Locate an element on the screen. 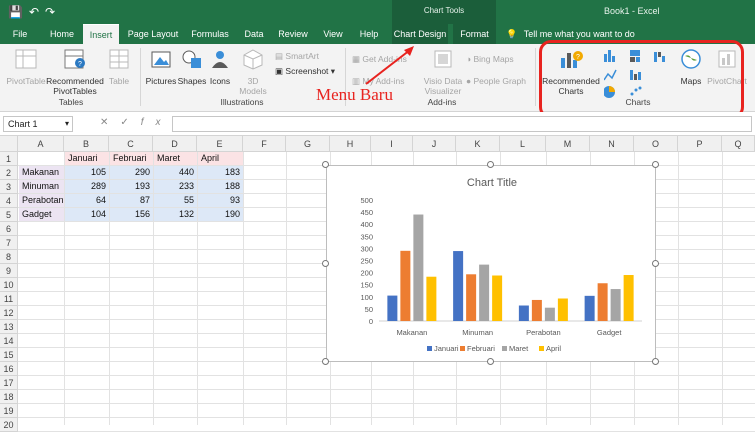  cell-category-label: Gadget is located at coordinates (41, 214).